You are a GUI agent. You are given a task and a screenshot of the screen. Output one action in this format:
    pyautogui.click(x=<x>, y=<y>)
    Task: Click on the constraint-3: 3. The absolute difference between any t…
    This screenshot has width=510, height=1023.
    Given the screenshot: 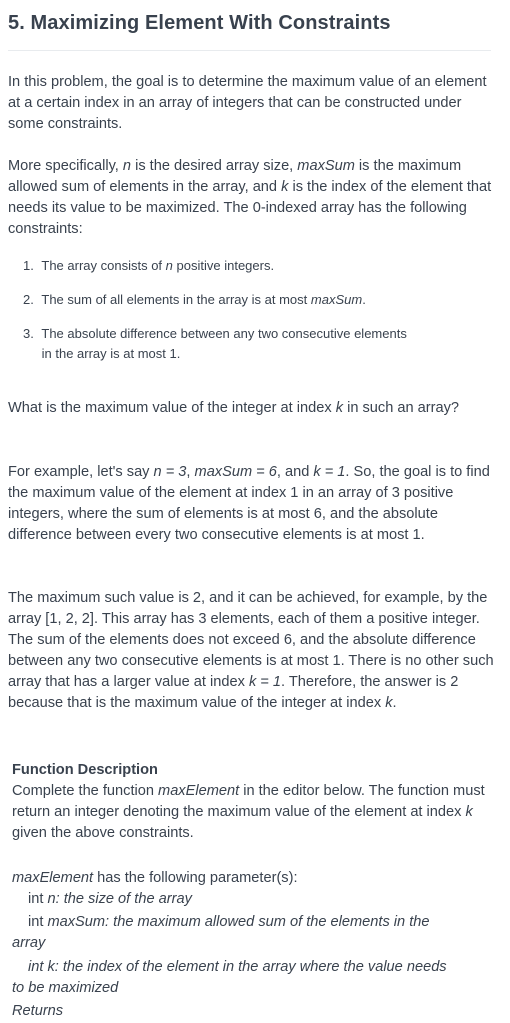 What is the action you would take?
    pyautogui.click(x=215, y=343)
    